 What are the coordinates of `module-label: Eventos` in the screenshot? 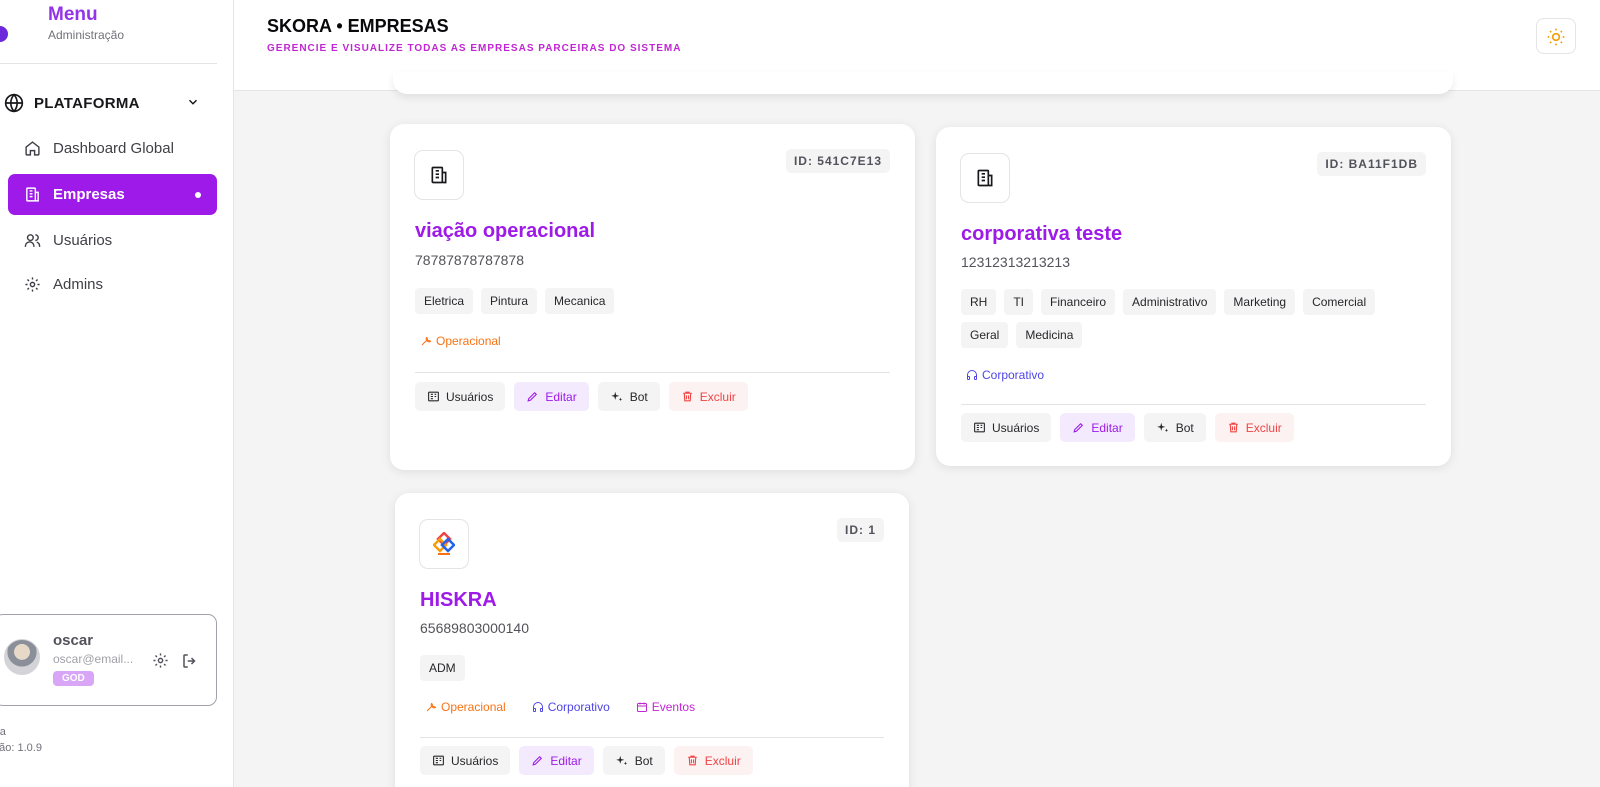 It's located at (673, 707).